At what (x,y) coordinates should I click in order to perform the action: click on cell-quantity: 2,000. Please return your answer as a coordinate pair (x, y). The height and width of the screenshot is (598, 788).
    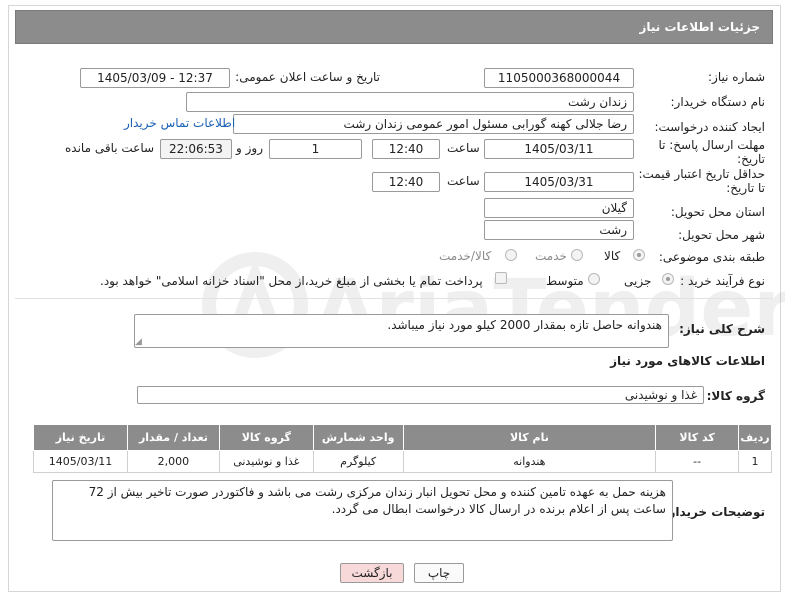
    Looking at the image, I should click on (173, 461).